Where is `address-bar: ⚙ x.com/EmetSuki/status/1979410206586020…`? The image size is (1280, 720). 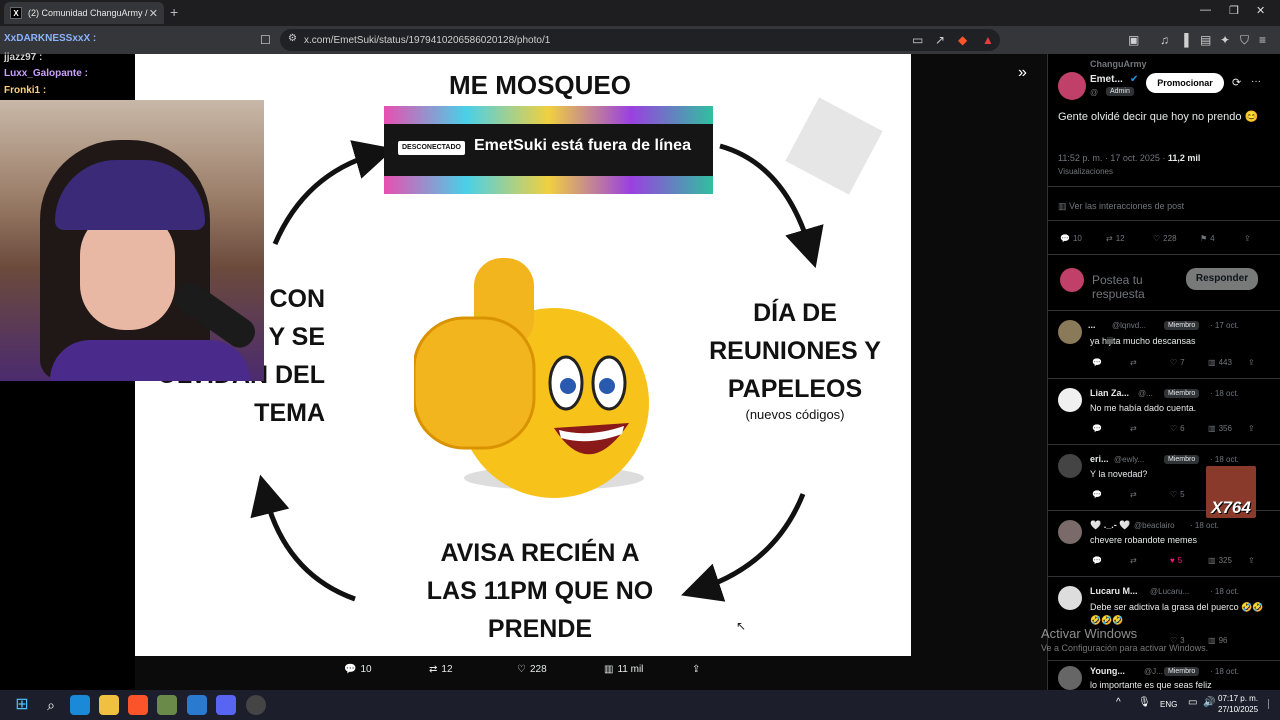 address-bar: ⚙ x.com/EmetSuki/status/1979410206586020… is located at coordinates (640, 40).